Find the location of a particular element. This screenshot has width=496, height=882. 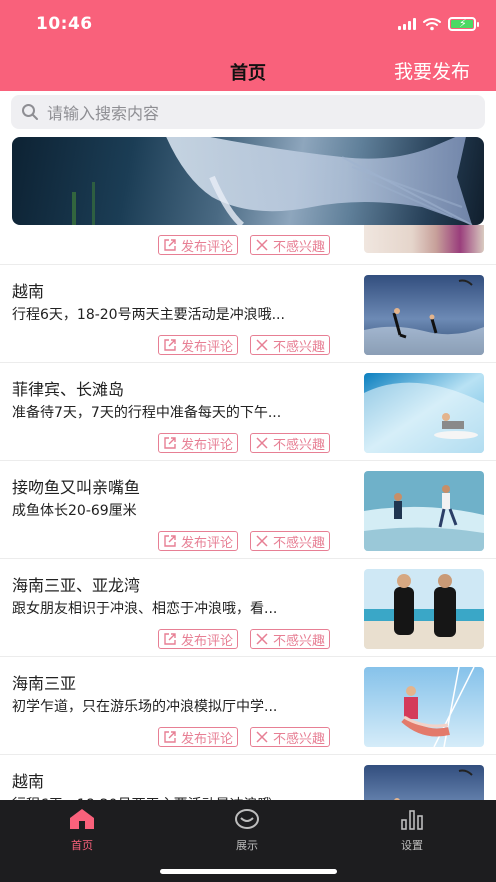

tab-showcase: 展示 is located at coordinates (247, 830).